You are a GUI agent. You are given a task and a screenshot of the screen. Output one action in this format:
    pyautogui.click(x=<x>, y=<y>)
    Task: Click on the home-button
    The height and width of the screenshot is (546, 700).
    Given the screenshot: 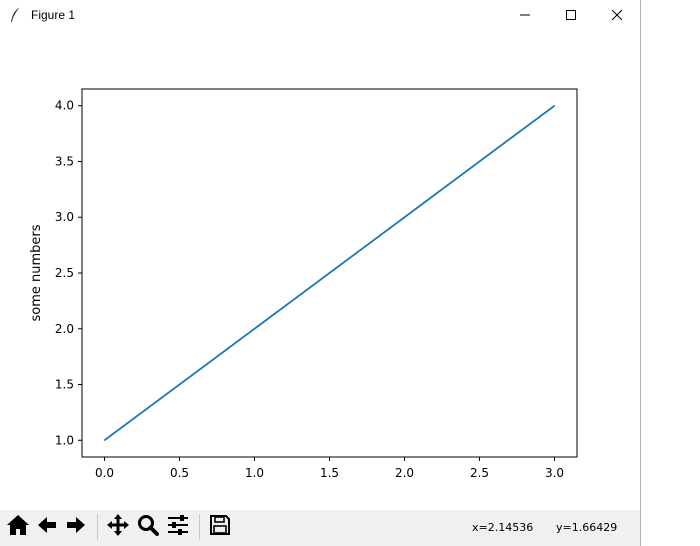 What is the action you would take?
    pyautogui.click(x=18, y=527)
    